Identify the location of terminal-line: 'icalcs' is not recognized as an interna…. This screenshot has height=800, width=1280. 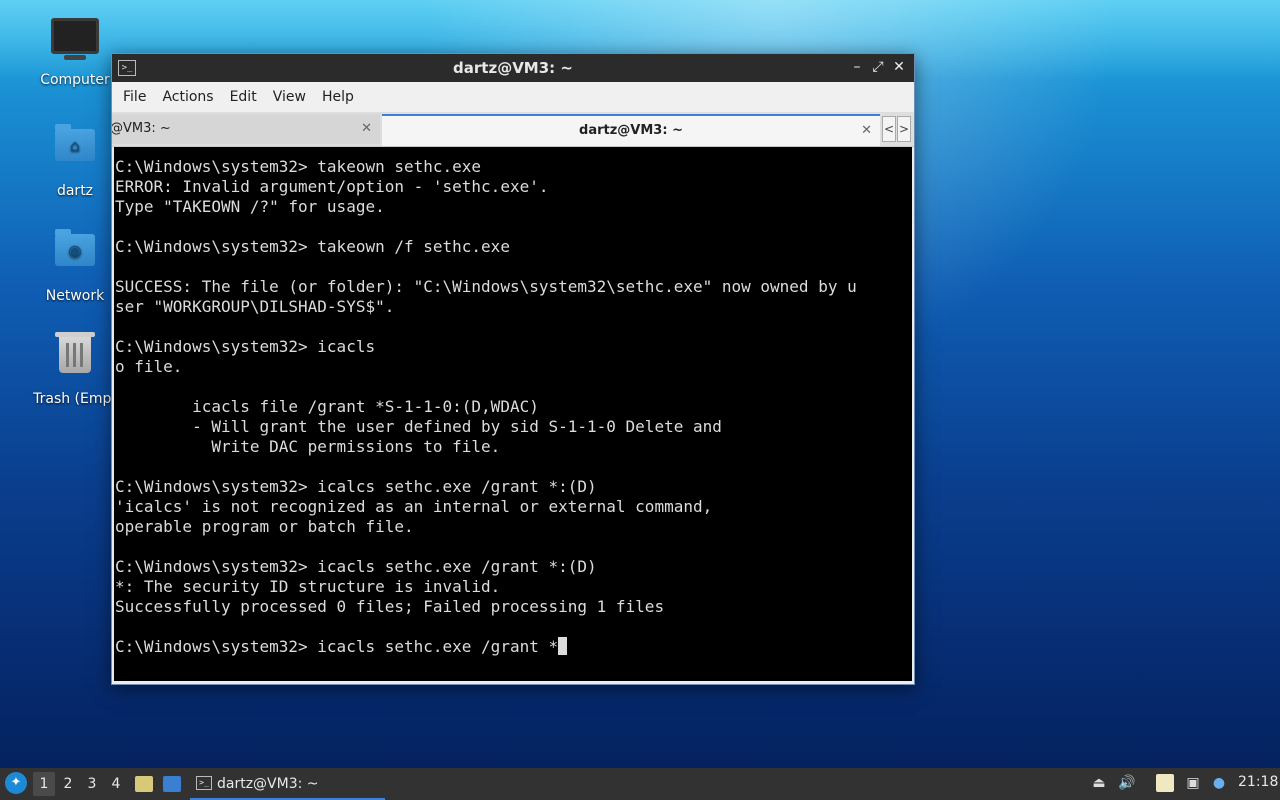
(414, 506).